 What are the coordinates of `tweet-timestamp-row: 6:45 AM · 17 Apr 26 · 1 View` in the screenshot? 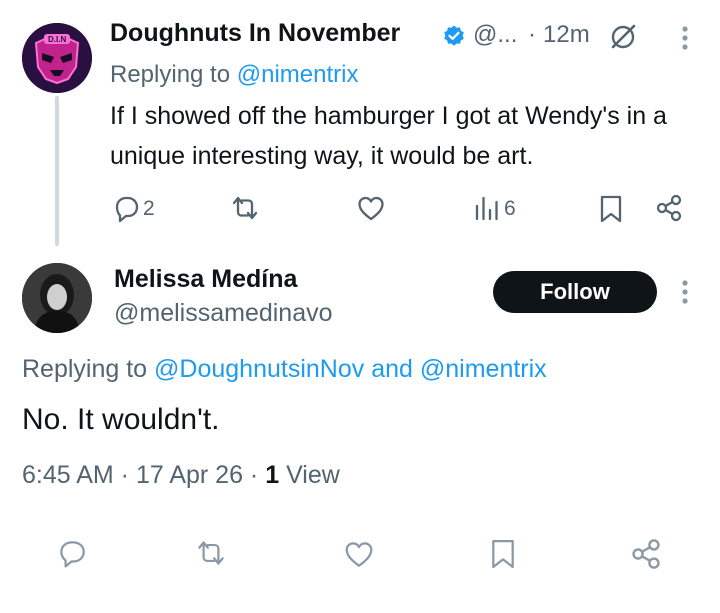 It's located at (181, 475).